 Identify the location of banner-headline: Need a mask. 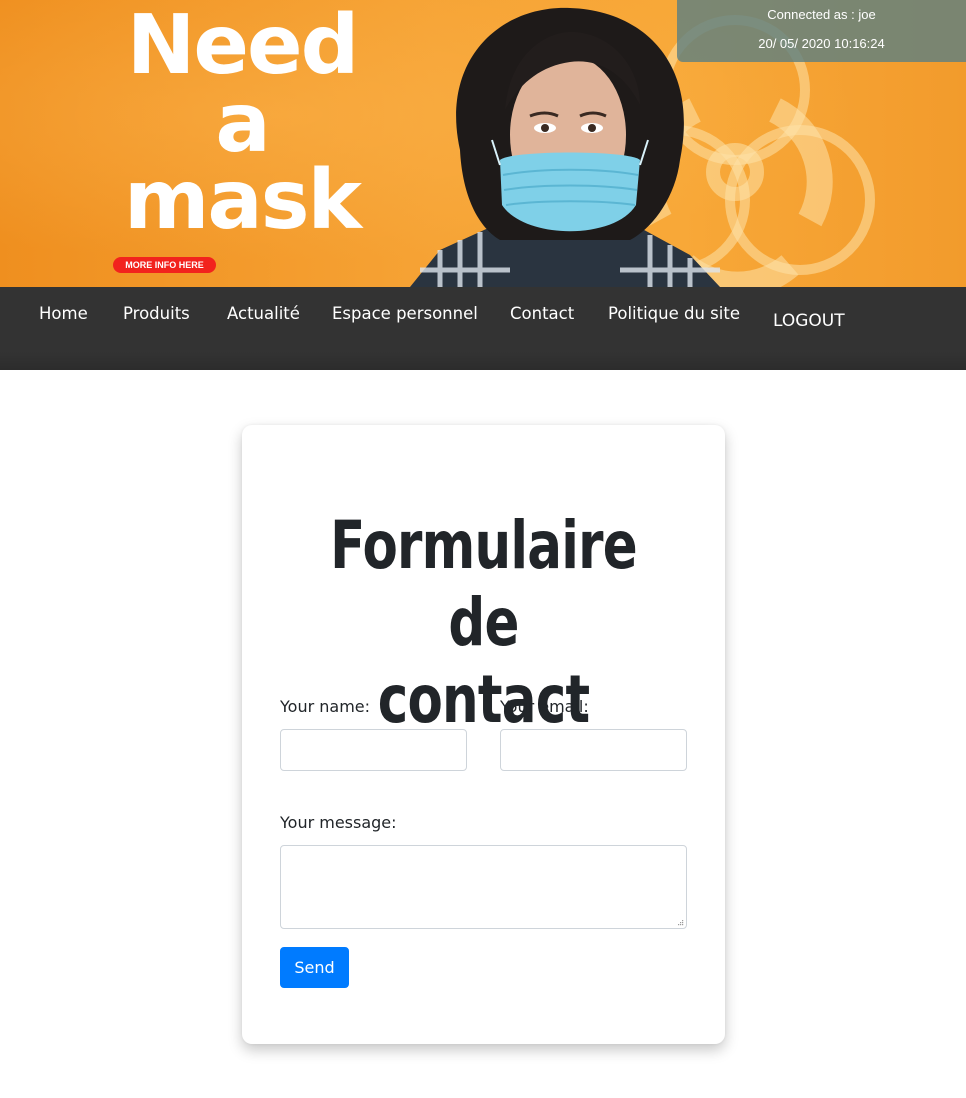
(242, 124).